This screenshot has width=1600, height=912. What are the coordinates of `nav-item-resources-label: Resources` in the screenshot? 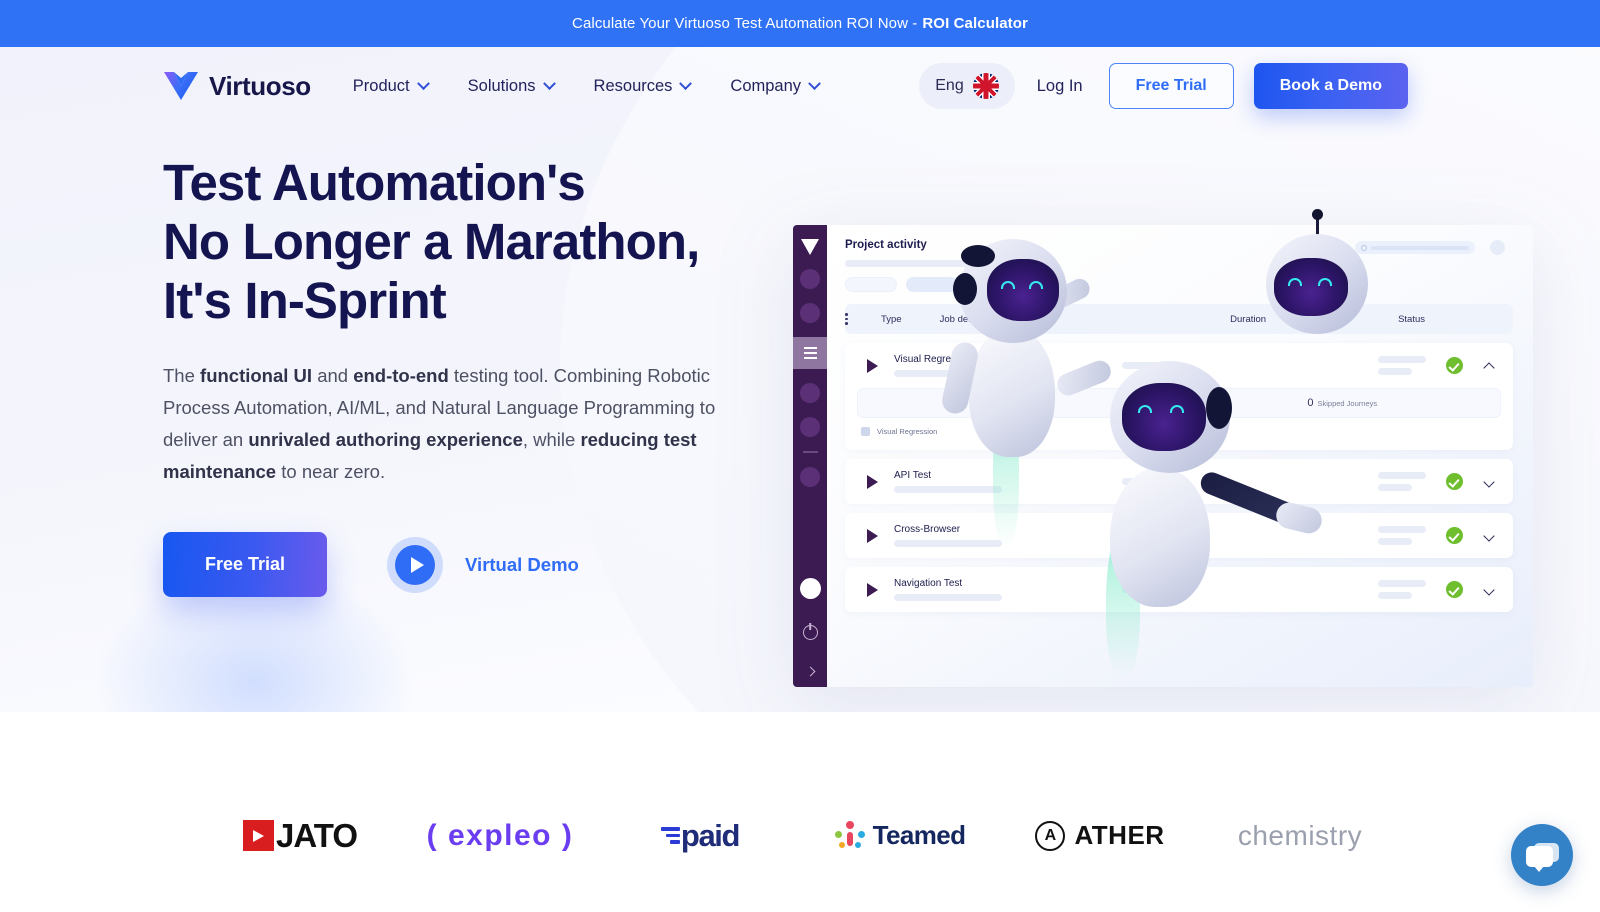 It's located at (633, 85).